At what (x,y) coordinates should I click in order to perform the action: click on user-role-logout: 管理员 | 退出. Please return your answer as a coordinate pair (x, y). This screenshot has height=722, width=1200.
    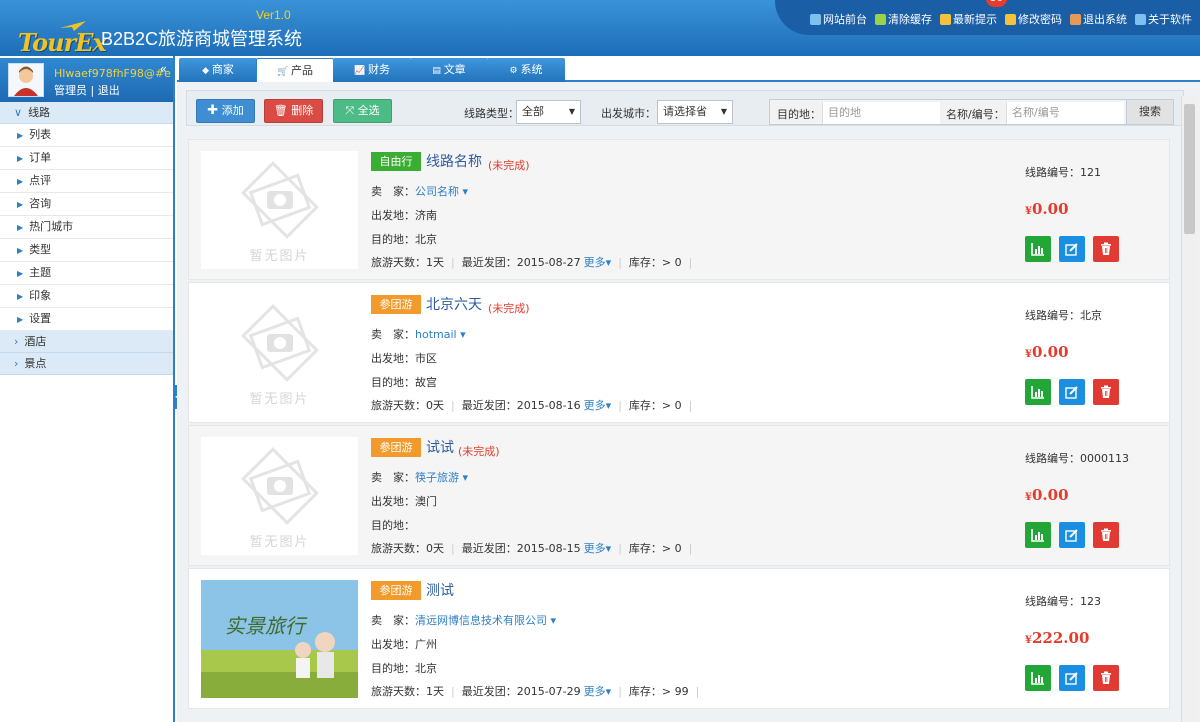
    Looking at the image, I should click on (87, 90).